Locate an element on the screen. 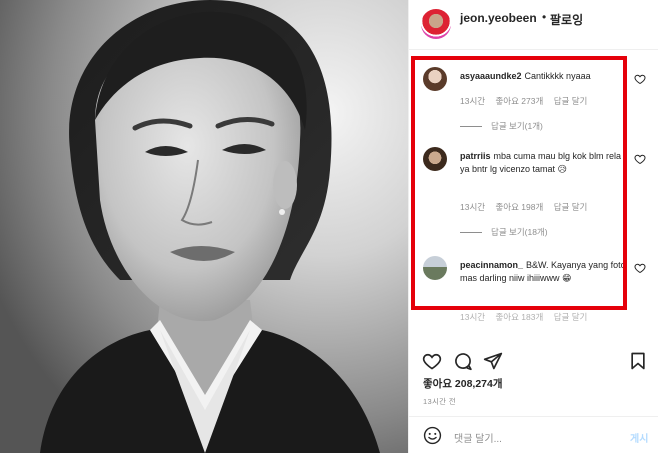  comment-meta: 13시간 좋아요 273개 답글 달기 is located at coordinates (527, 101).